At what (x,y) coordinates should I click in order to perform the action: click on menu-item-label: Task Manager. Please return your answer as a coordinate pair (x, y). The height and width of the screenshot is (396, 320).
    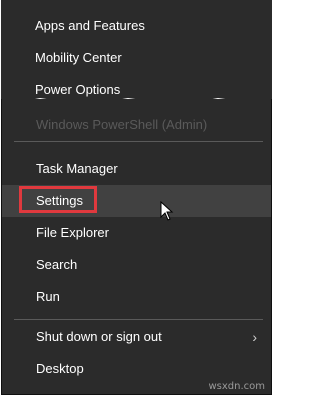
    Looking at the image, I should click on (77, 168).